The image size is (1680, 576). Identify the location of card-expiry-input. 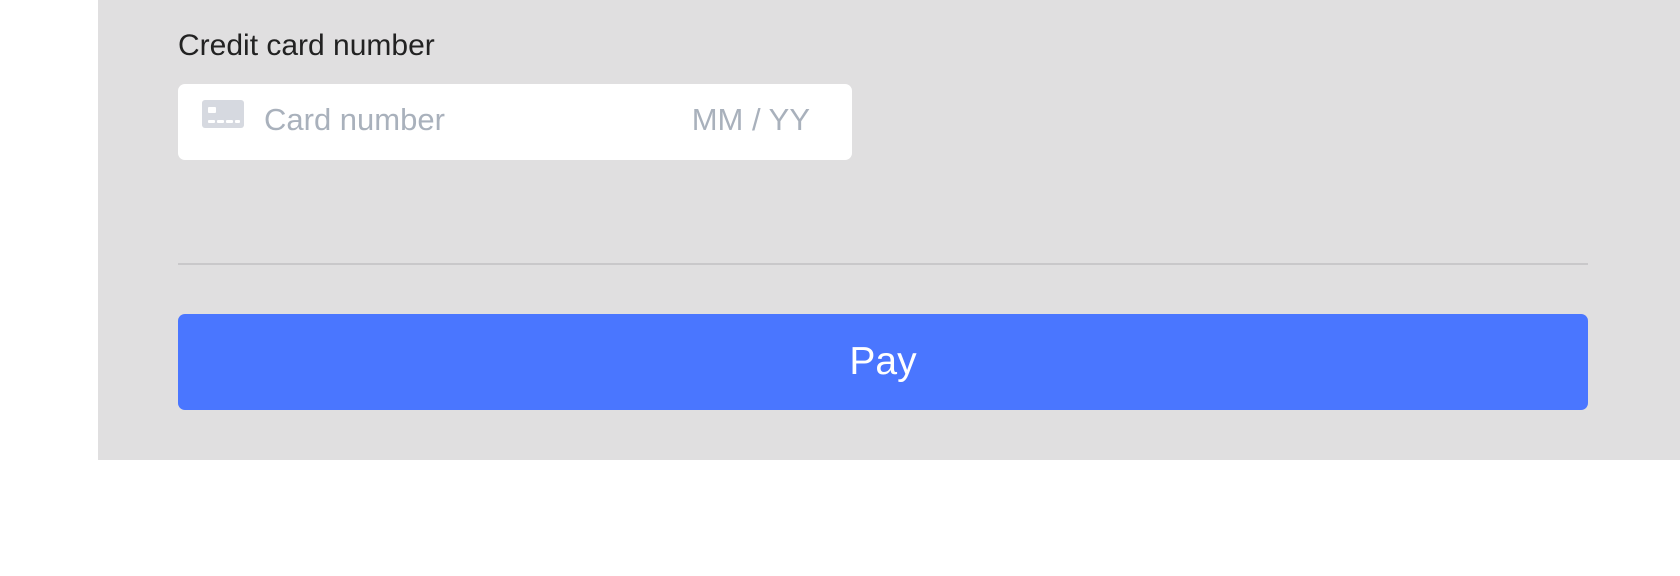
(744, 120).